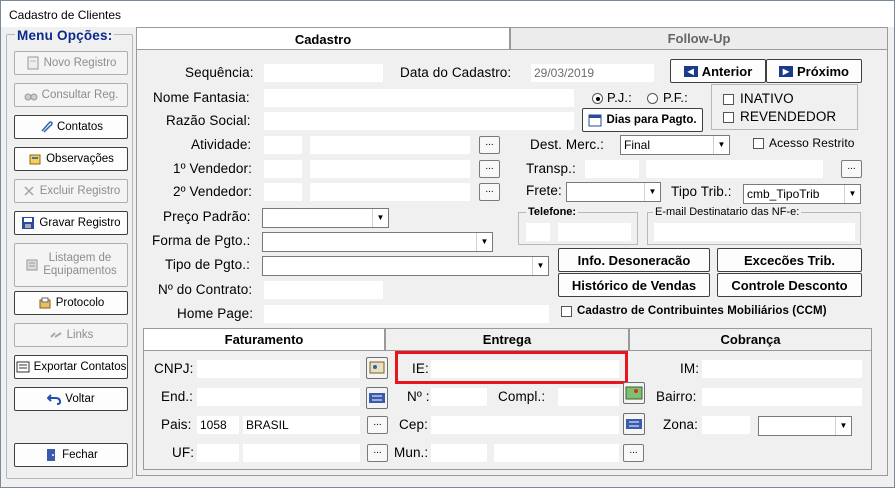 This screenshot has height=488, width=895. What do you see at coordinates (207, 264) in the screenshot?
I see `tipo-pgto-label: Tipo de Pgto.:` at bounding box center [207, 264].